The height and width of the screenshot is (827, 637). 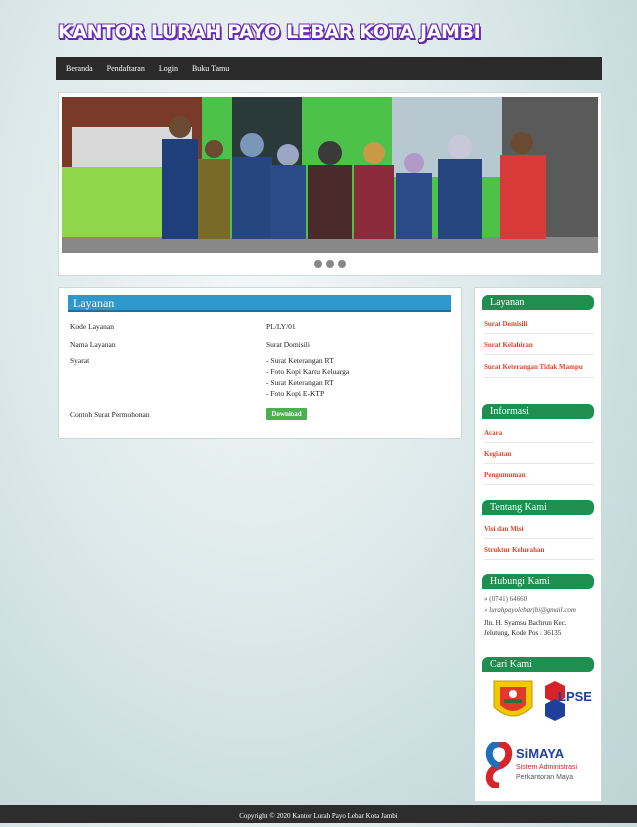 What do you see at coordinates (538, 581) in the screenshot?
I see `sidebar-hubungi-title: Hubungi Kami` at bounding box center [538, 581].